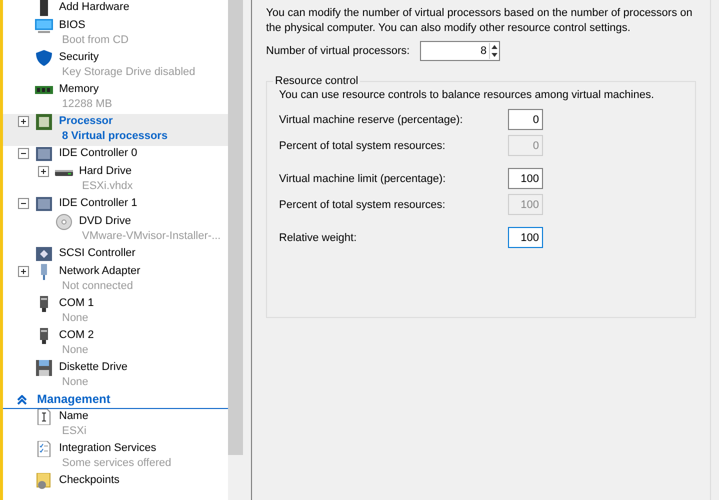 This screenshot has width=719, height=500. Describe the element at coordinates (93, 367) in the screenshot. I see `item-label: Diskette Drive` at that location.